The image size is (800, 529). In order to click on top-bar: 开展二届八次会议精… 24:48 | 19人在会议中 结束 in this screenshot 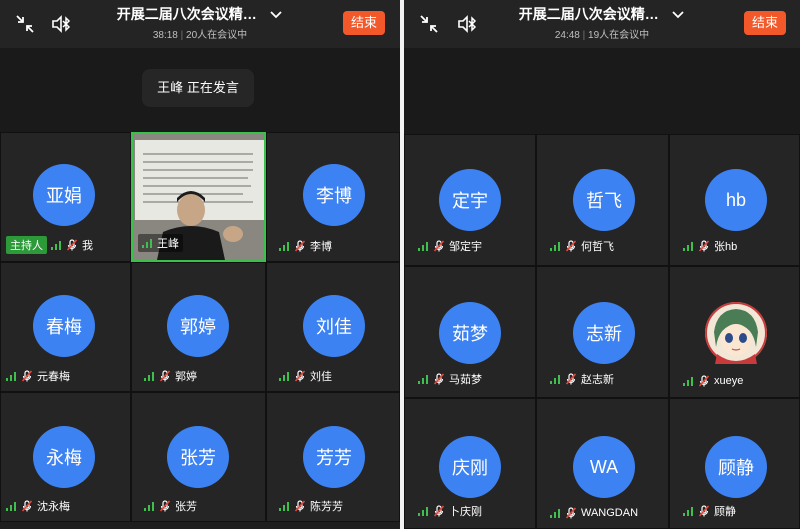, I will do `click(602, 24)`.